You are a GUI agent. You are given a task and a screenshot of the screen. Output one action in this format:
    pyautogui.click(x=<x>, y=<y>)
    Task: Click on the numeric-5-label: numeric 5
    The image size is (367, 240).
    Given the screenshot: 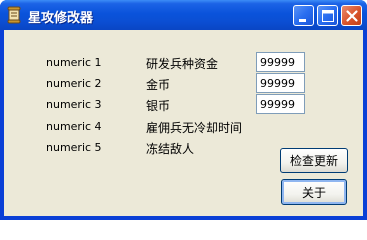 What is the action you would take?
    pyautogui.click(x=74, y=147)
    